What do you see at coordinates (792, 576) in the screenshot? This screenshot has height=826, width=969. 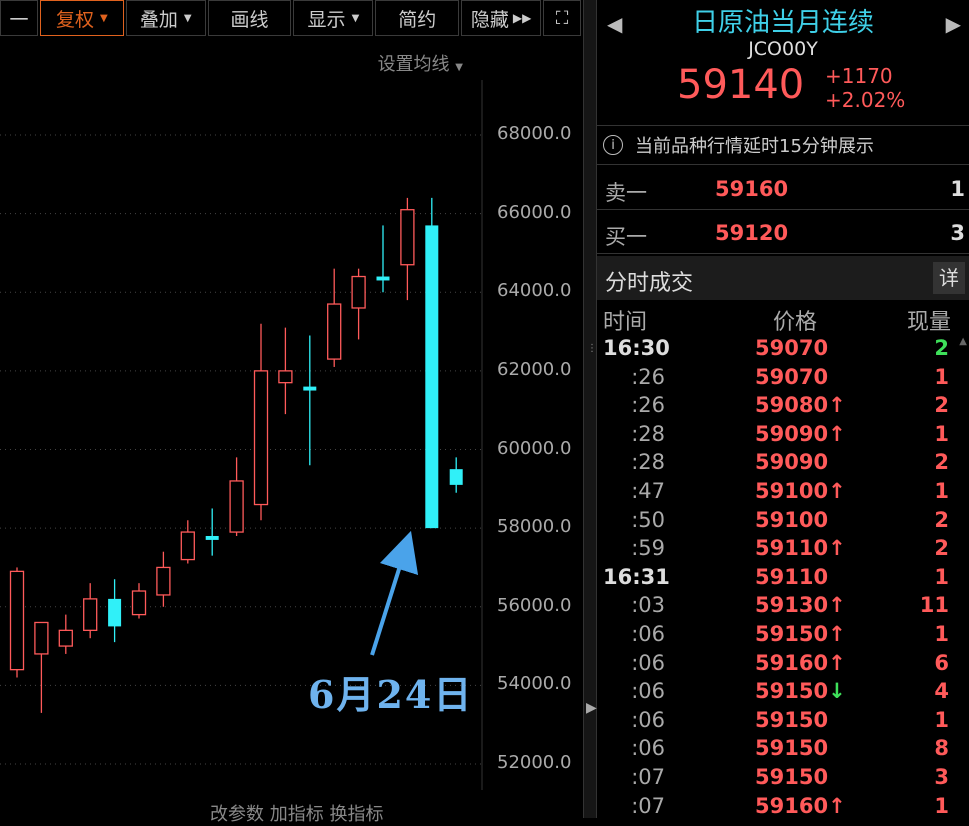 I see `tick-price: 59110` at bounding box center [792, 576].